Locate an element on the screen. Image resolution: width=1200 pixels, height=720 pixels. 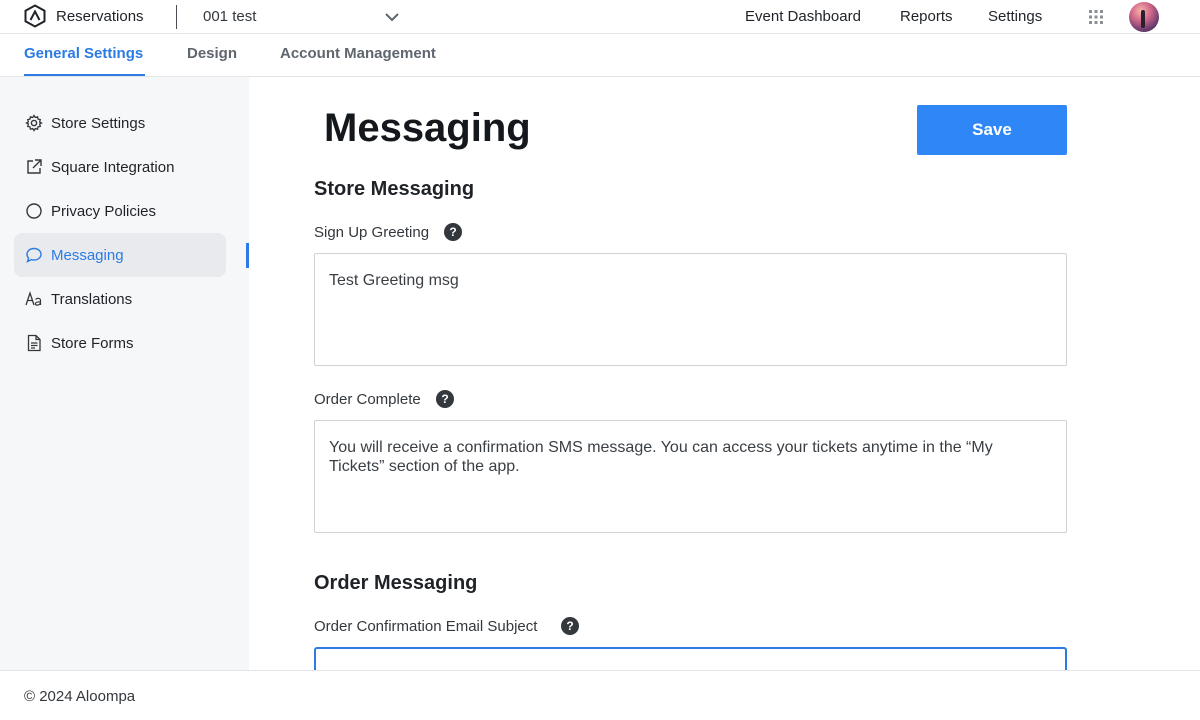
sidebar-item-store-forms: Store Forms is located at coordinates (120, 343).